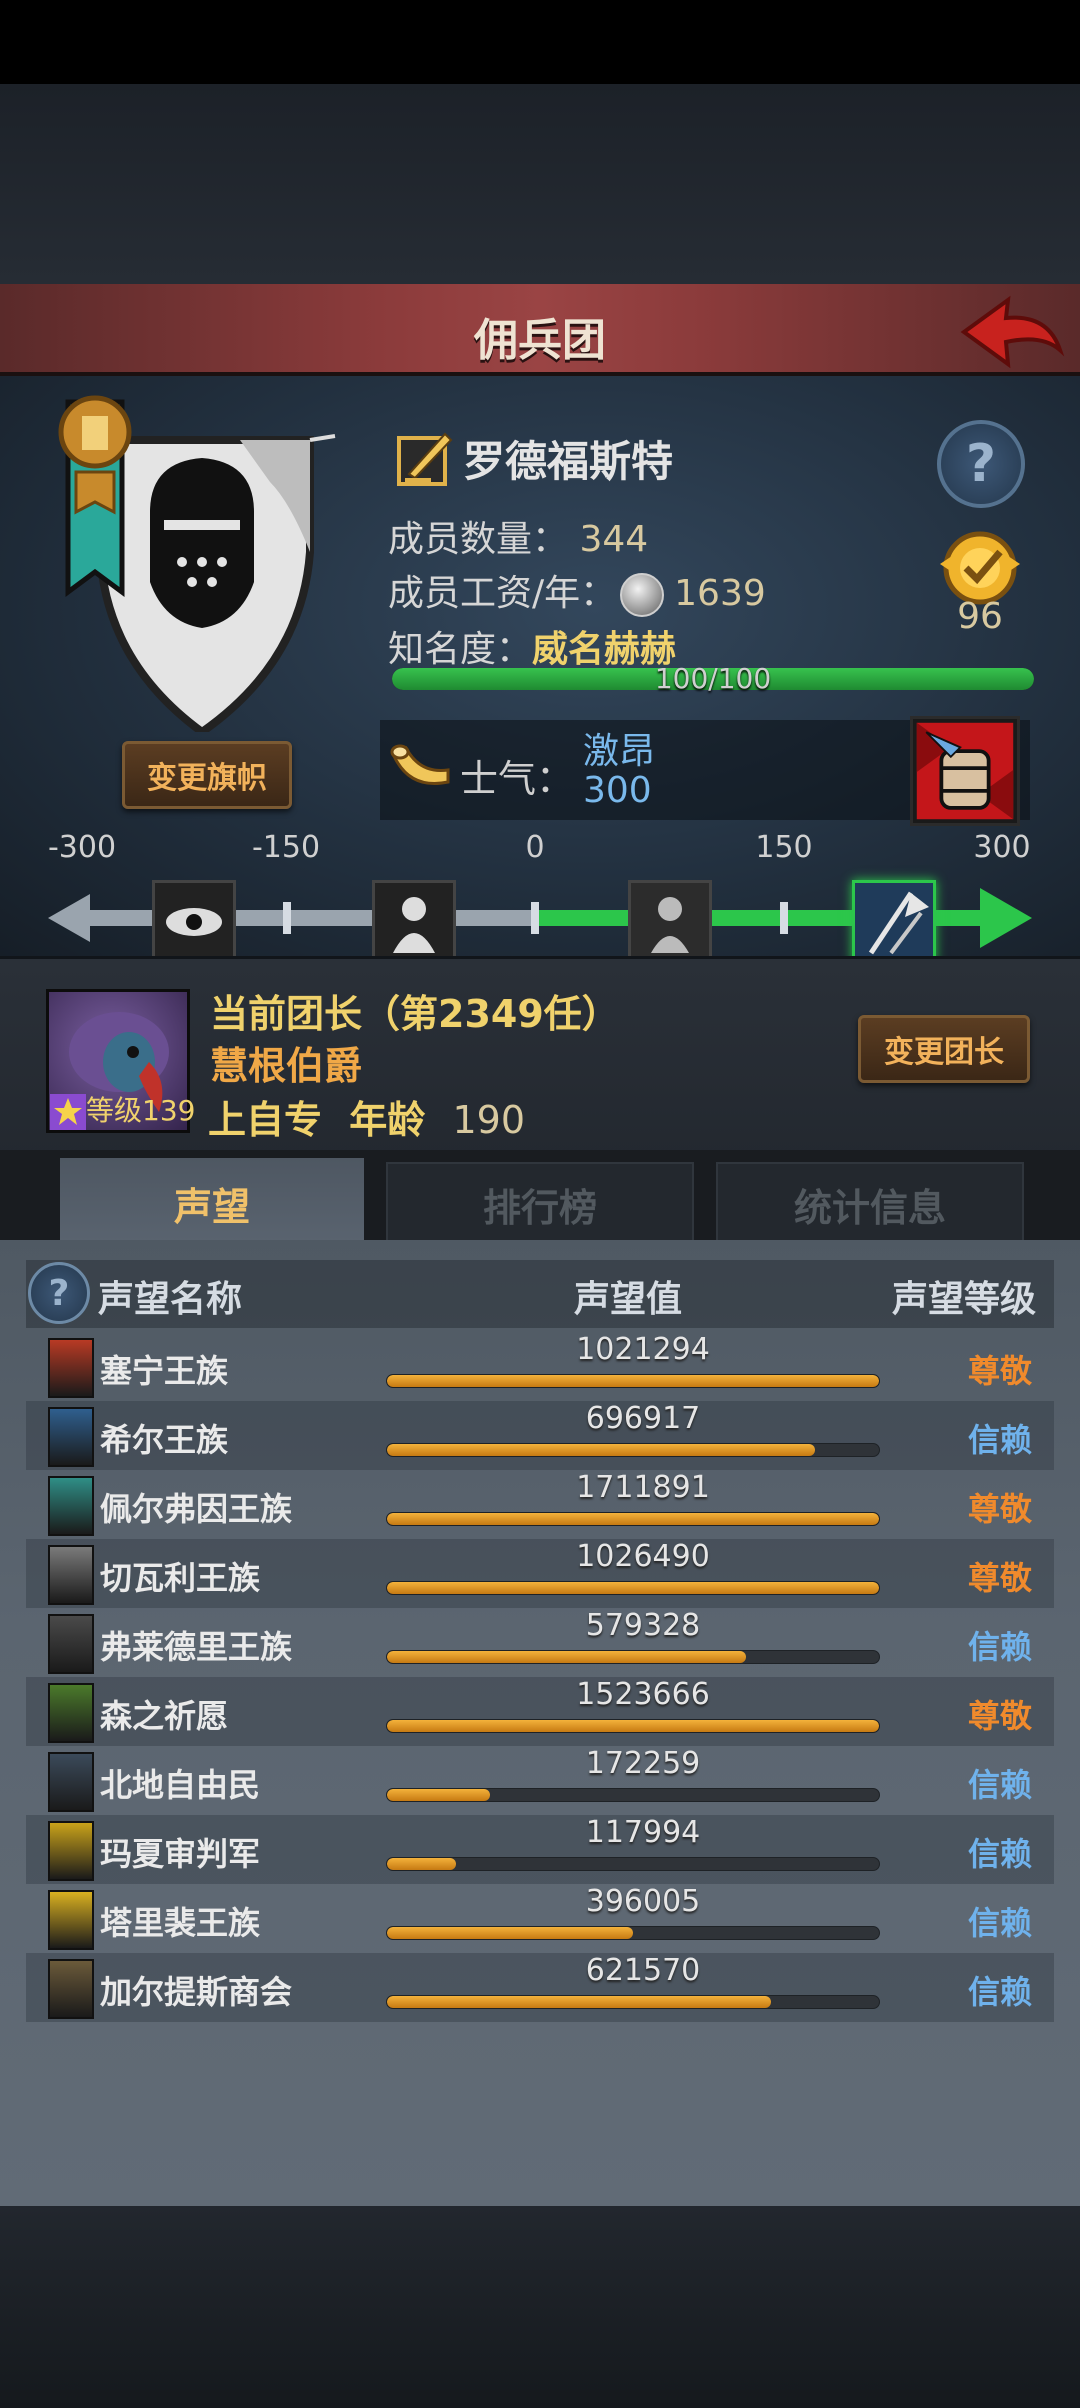 This screenshot has height=2408, width=1080. I want to click on age-value: 190, so click(489, 1120).